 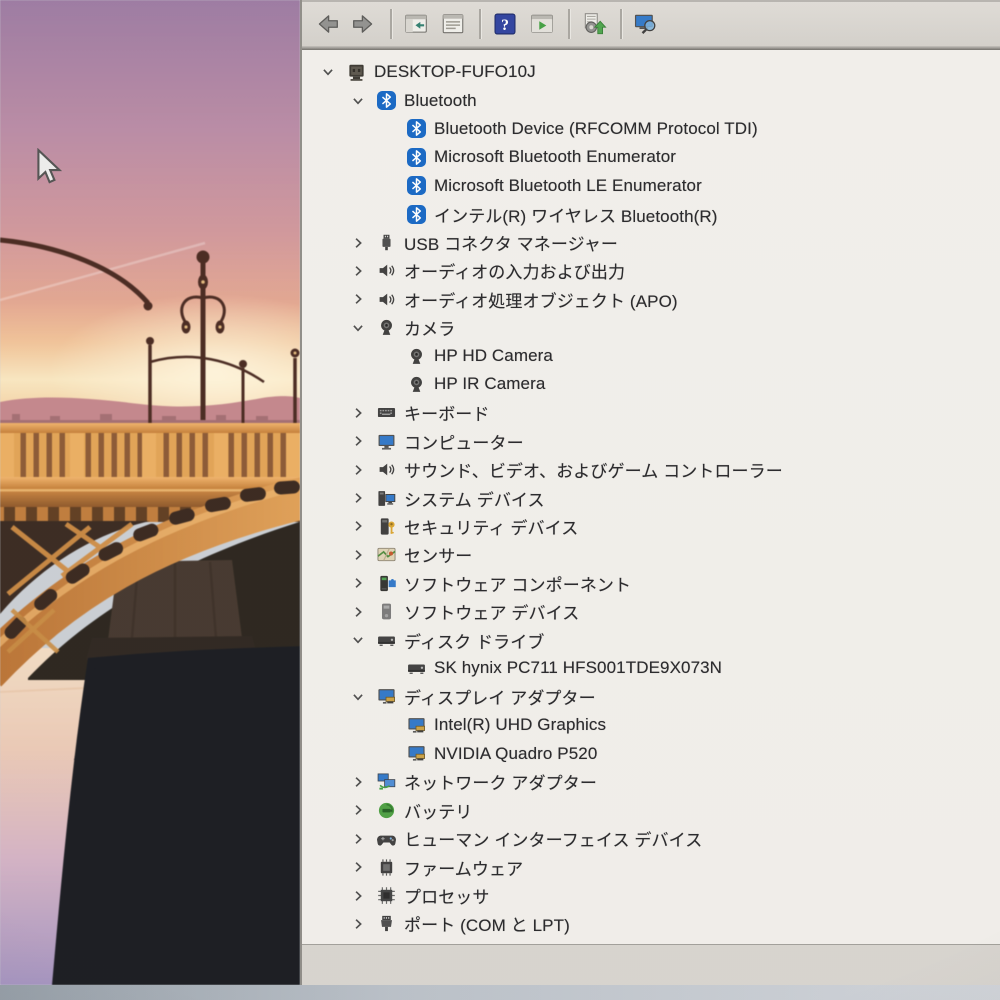 I want to click on toolbar-scan-hardware-changes-button, so click(x=646, y=24).